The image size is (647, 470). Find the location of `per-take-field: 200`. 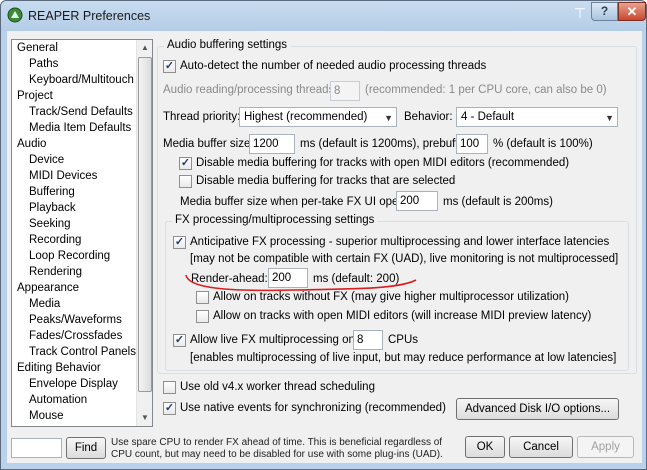

per-take-field: 200 is located at coordinates (417, 201).